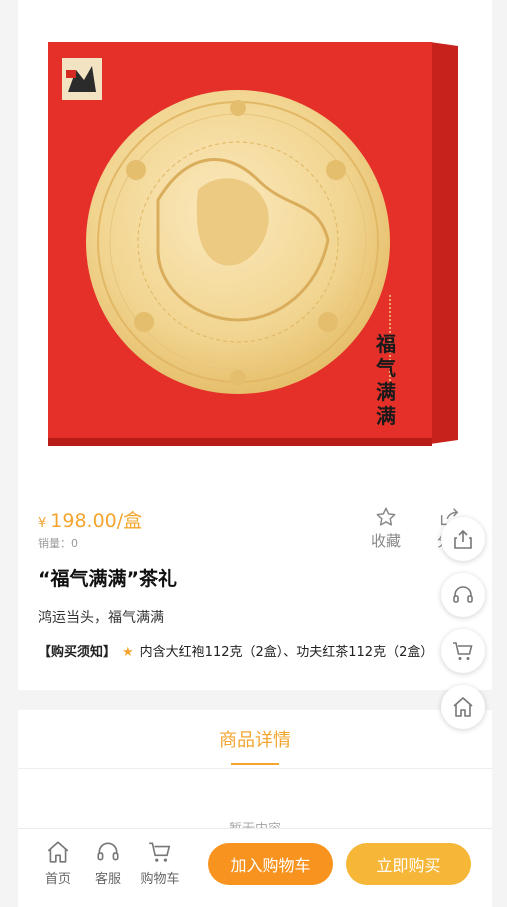 Image resolution: width=507 pixels, height=907 pixels. I want to click on favorite-button: 收藏, so click(386, 528).